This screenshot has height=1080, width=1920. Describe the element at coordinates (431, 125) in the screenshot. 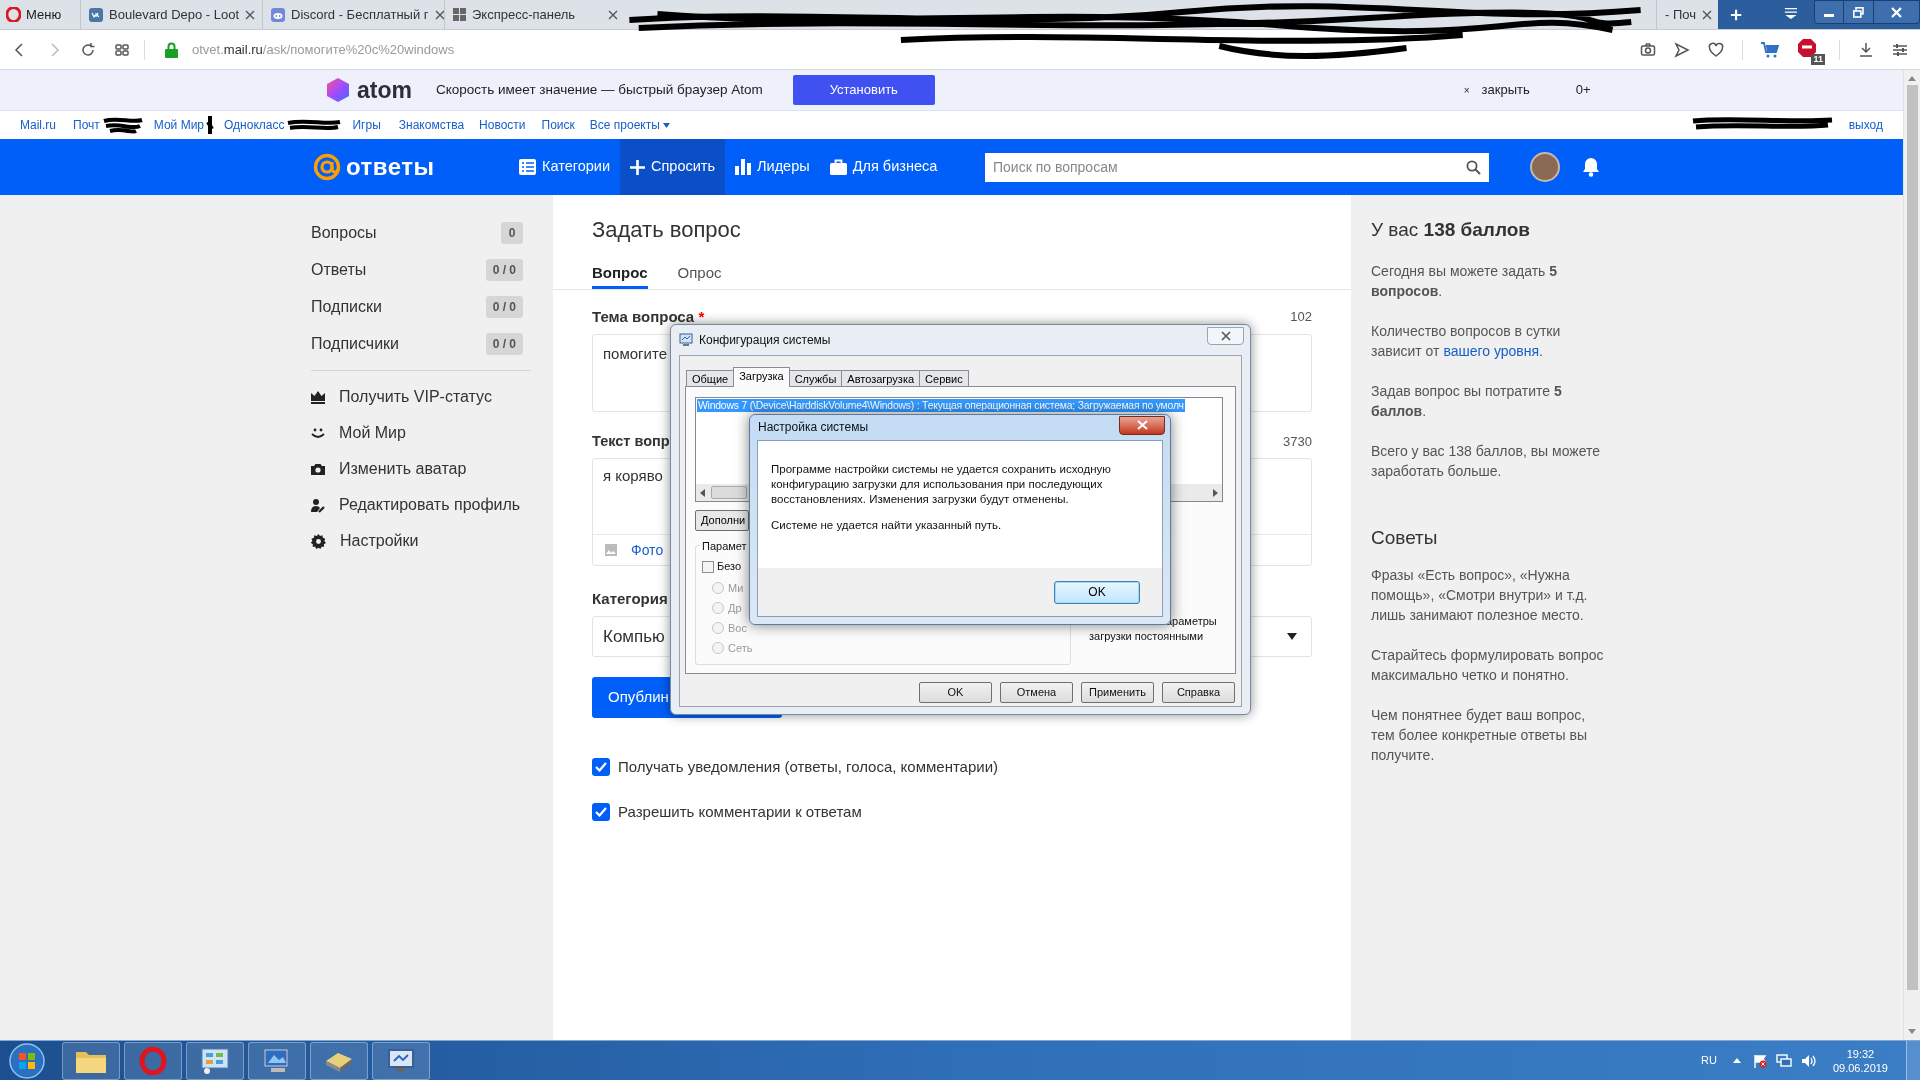

I see `portal-link: Знакомства` at that location.